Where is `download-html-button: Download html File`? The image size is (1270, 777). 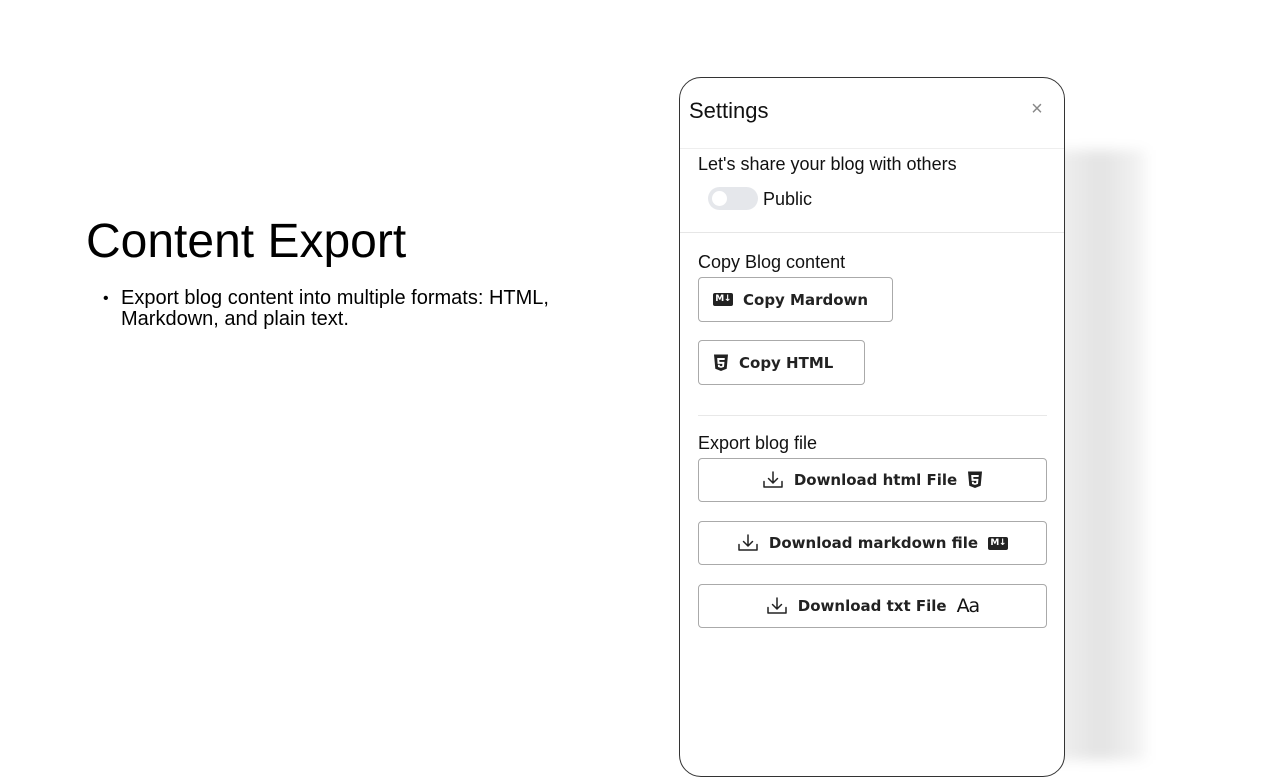 download-html-button: Download html File is located at coordinates (872, 480).